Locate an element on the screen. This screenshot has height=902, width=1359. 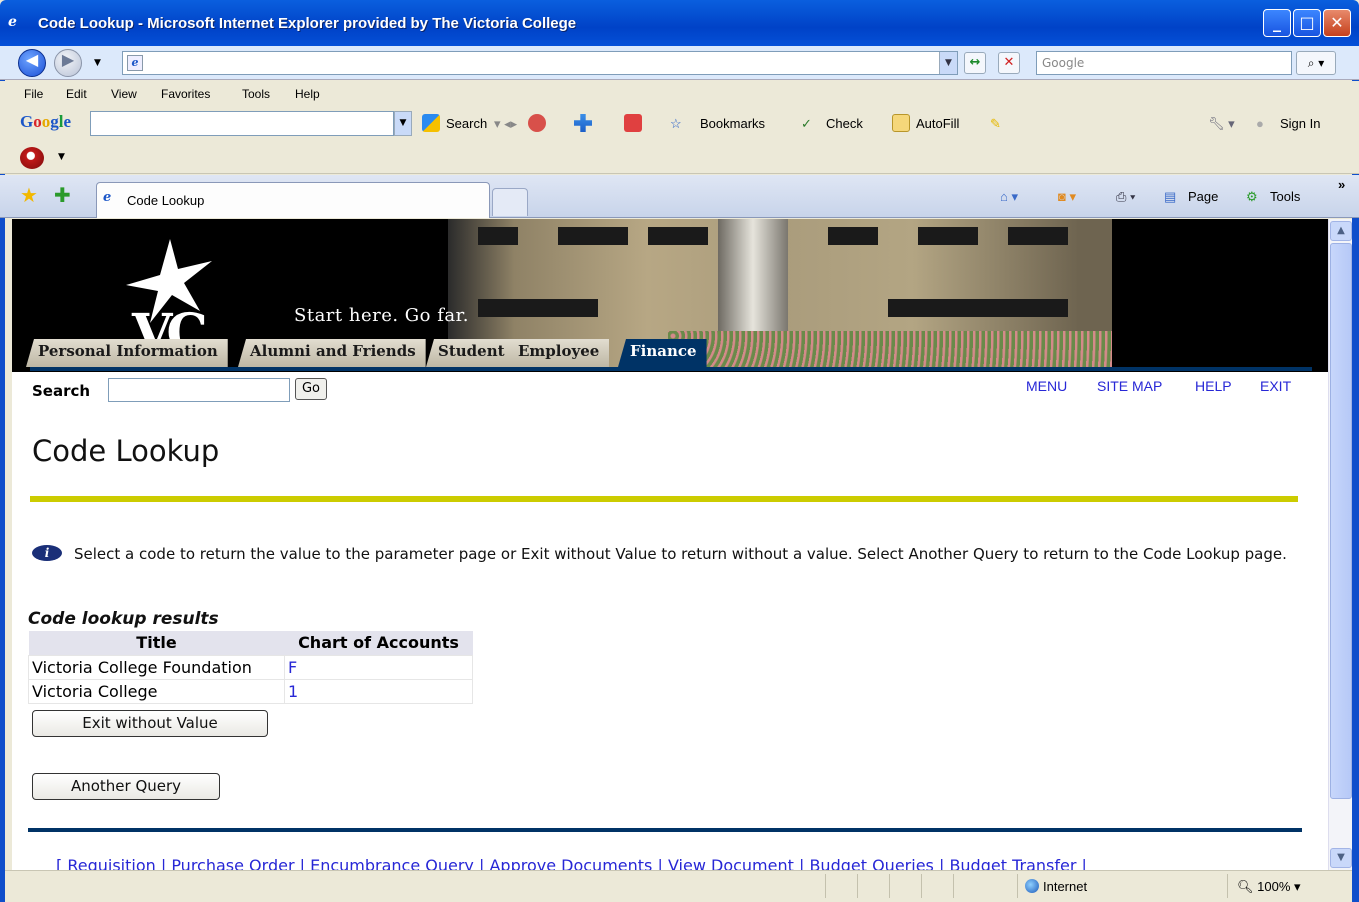
page-menu: Page is located at coordinates (1203, 196).